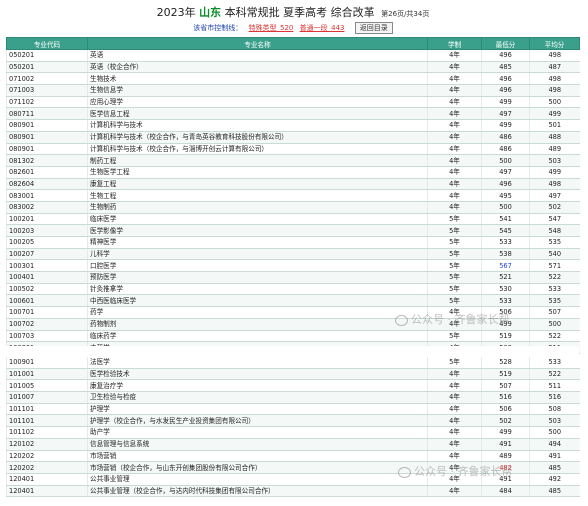 This screenshot has width=588, height=506. What do you see at coordinates (505, 149) in the screenshot?
I see `cell-min: 486` at bounding box center [505, 149].